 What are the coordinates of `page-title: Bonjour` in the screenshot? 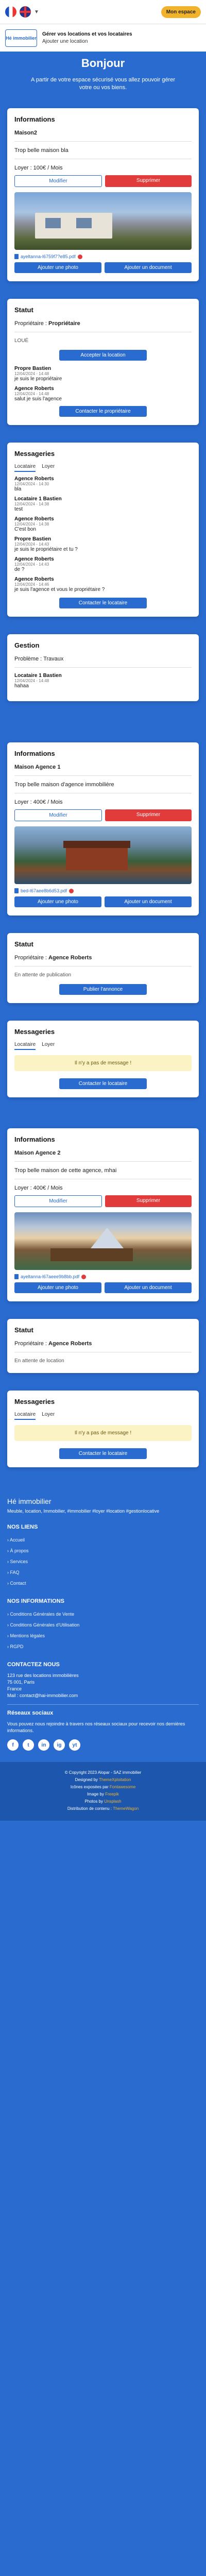 It's located at (103, 63).